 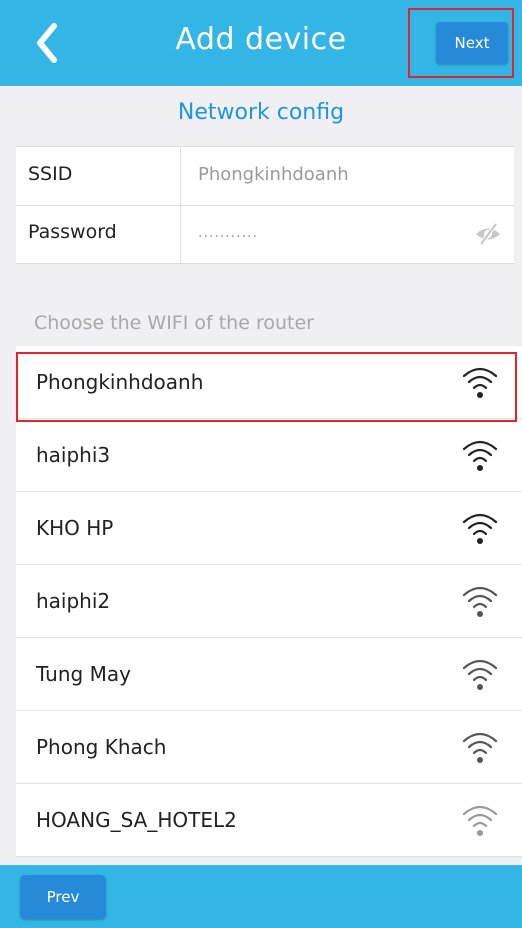 I want to click on next-highlight-box: Next, so click(x=461, y=43).